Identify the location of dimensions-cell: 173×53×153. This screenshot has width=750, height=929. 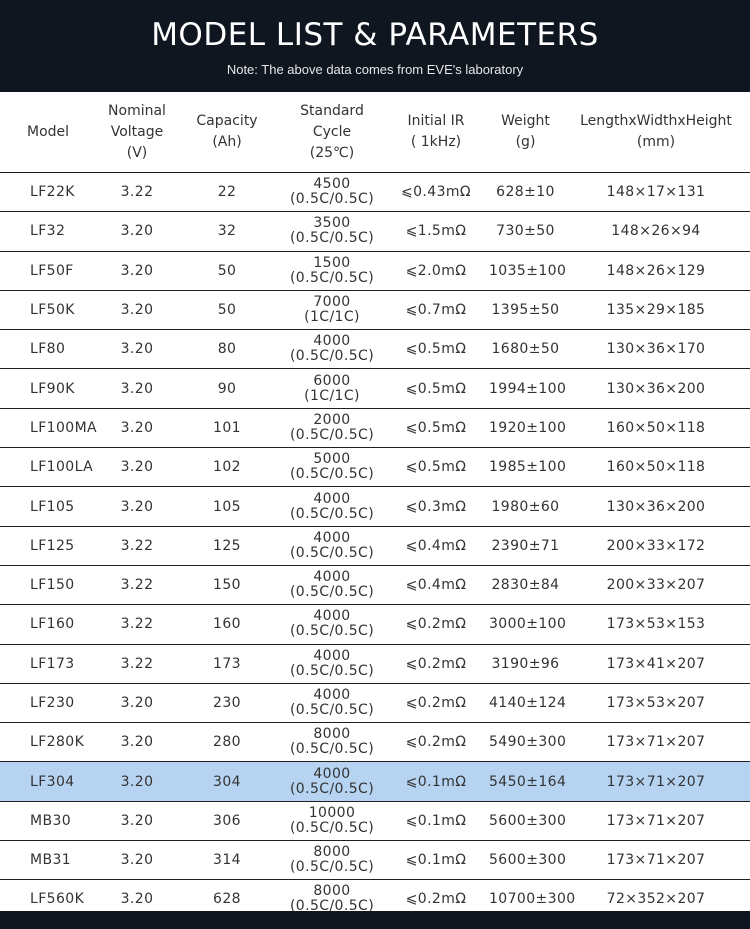
(656, 624).